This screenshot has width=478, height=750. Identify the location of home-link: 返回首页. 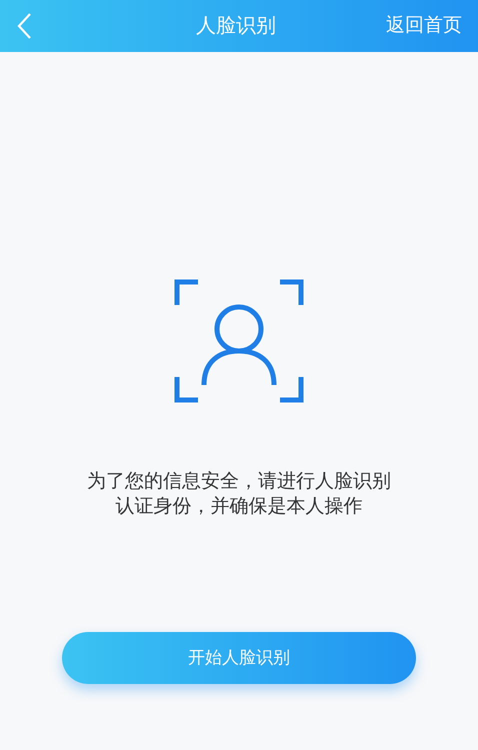
(424, 26).